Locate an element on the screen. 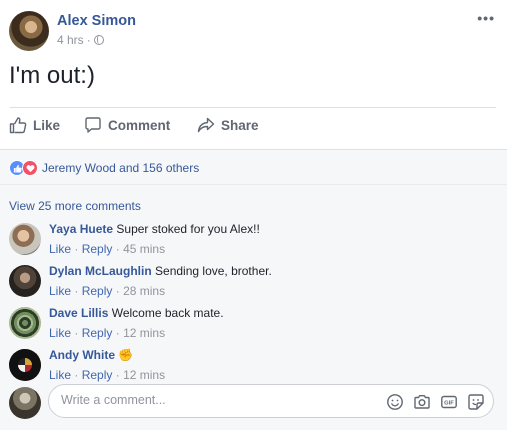 The height and width of the screenshot is (430, 507). comment-time: 28 mins is located at coordinates (144, 291).